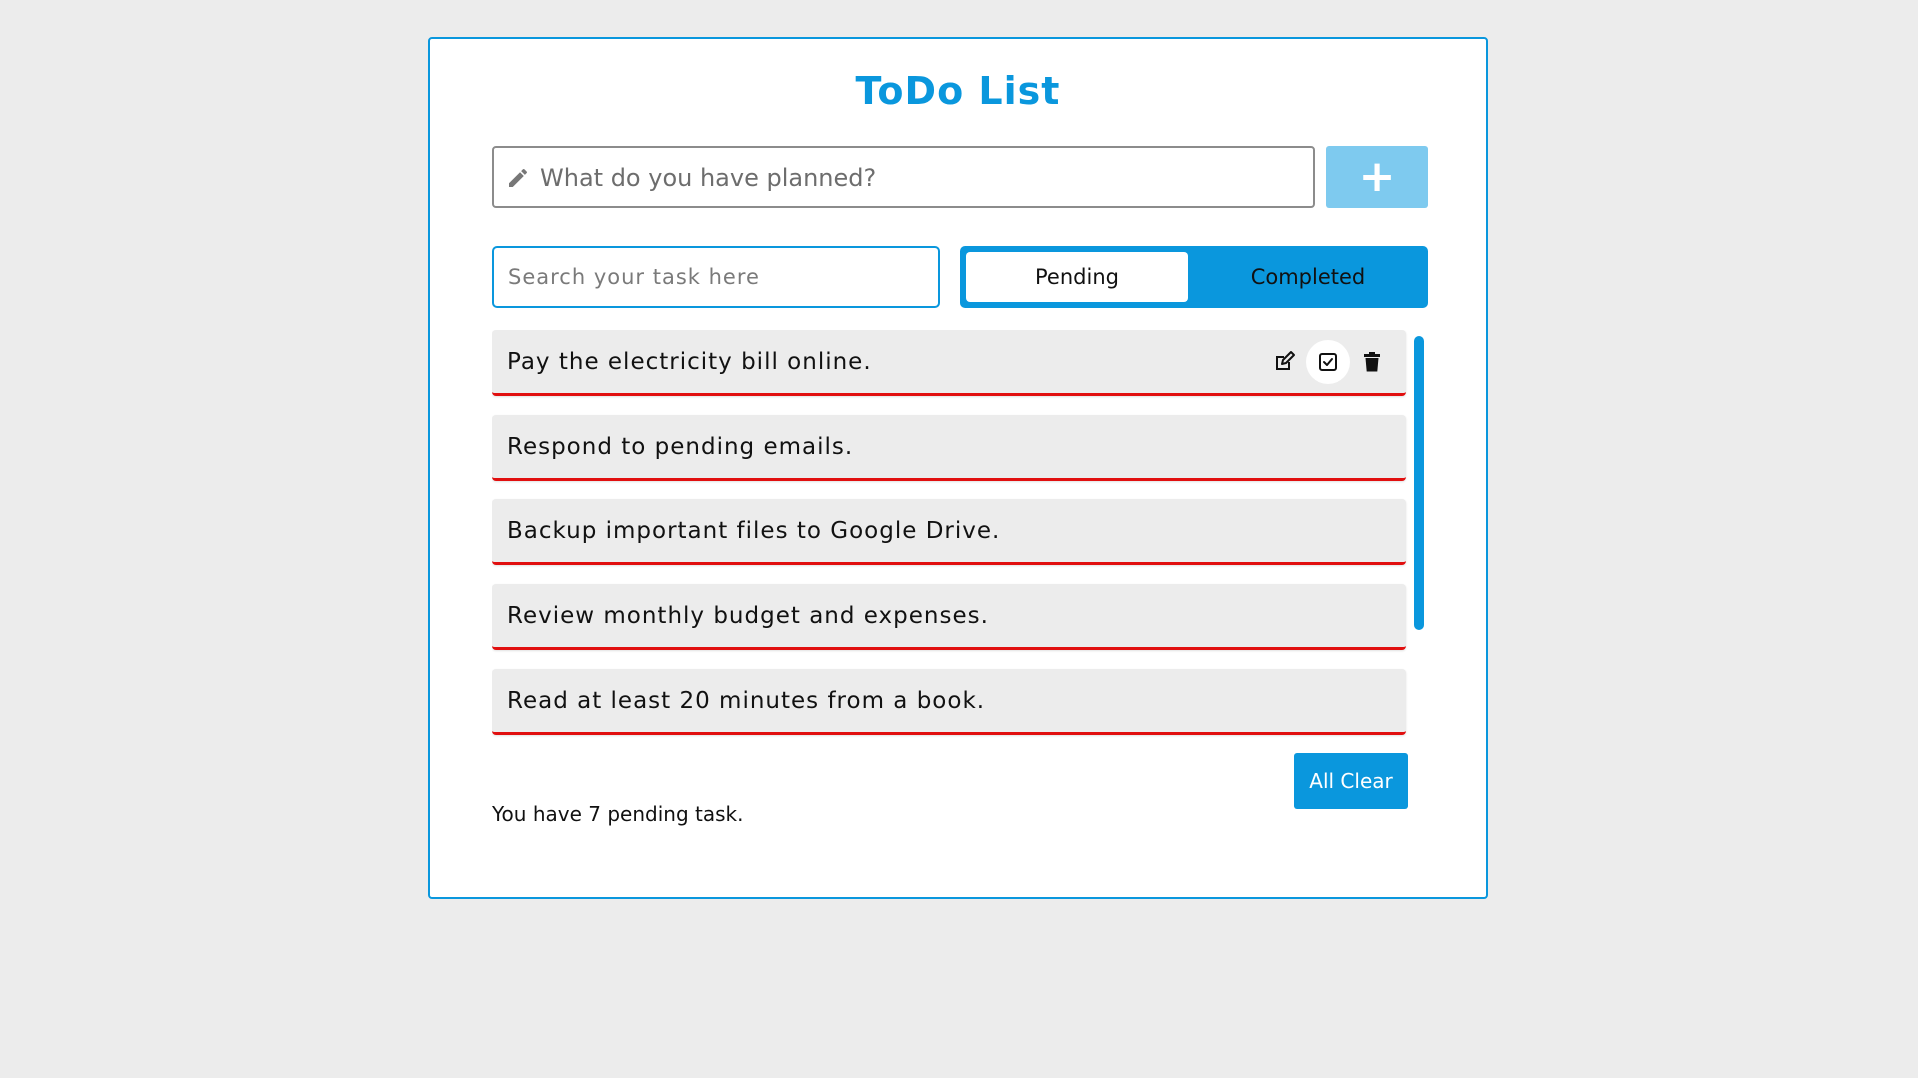 Image resolution: width=1918 pixels, height=1078 pixels. What do you see at coordinates (1372, 362) in the screenshot?
I see `trash-icon` at bounding box center [1372, 362].